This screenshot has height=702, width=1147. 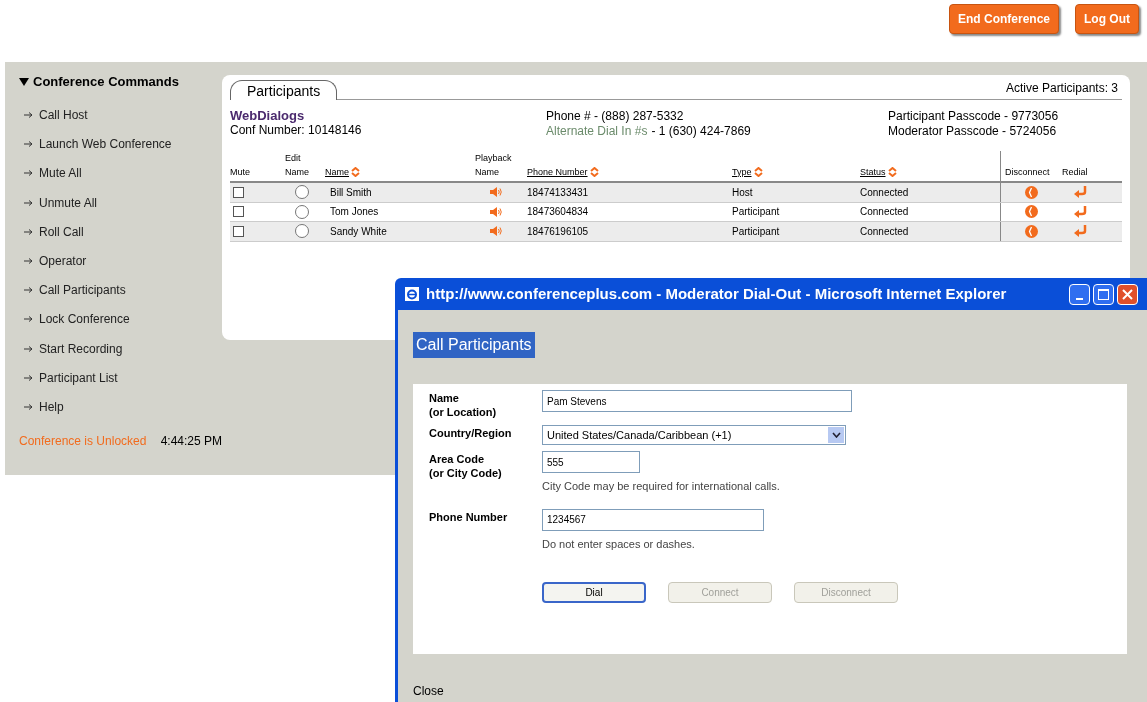 I want to click on lock-status: Conference is Unlocked, so click(x=83, y=441).